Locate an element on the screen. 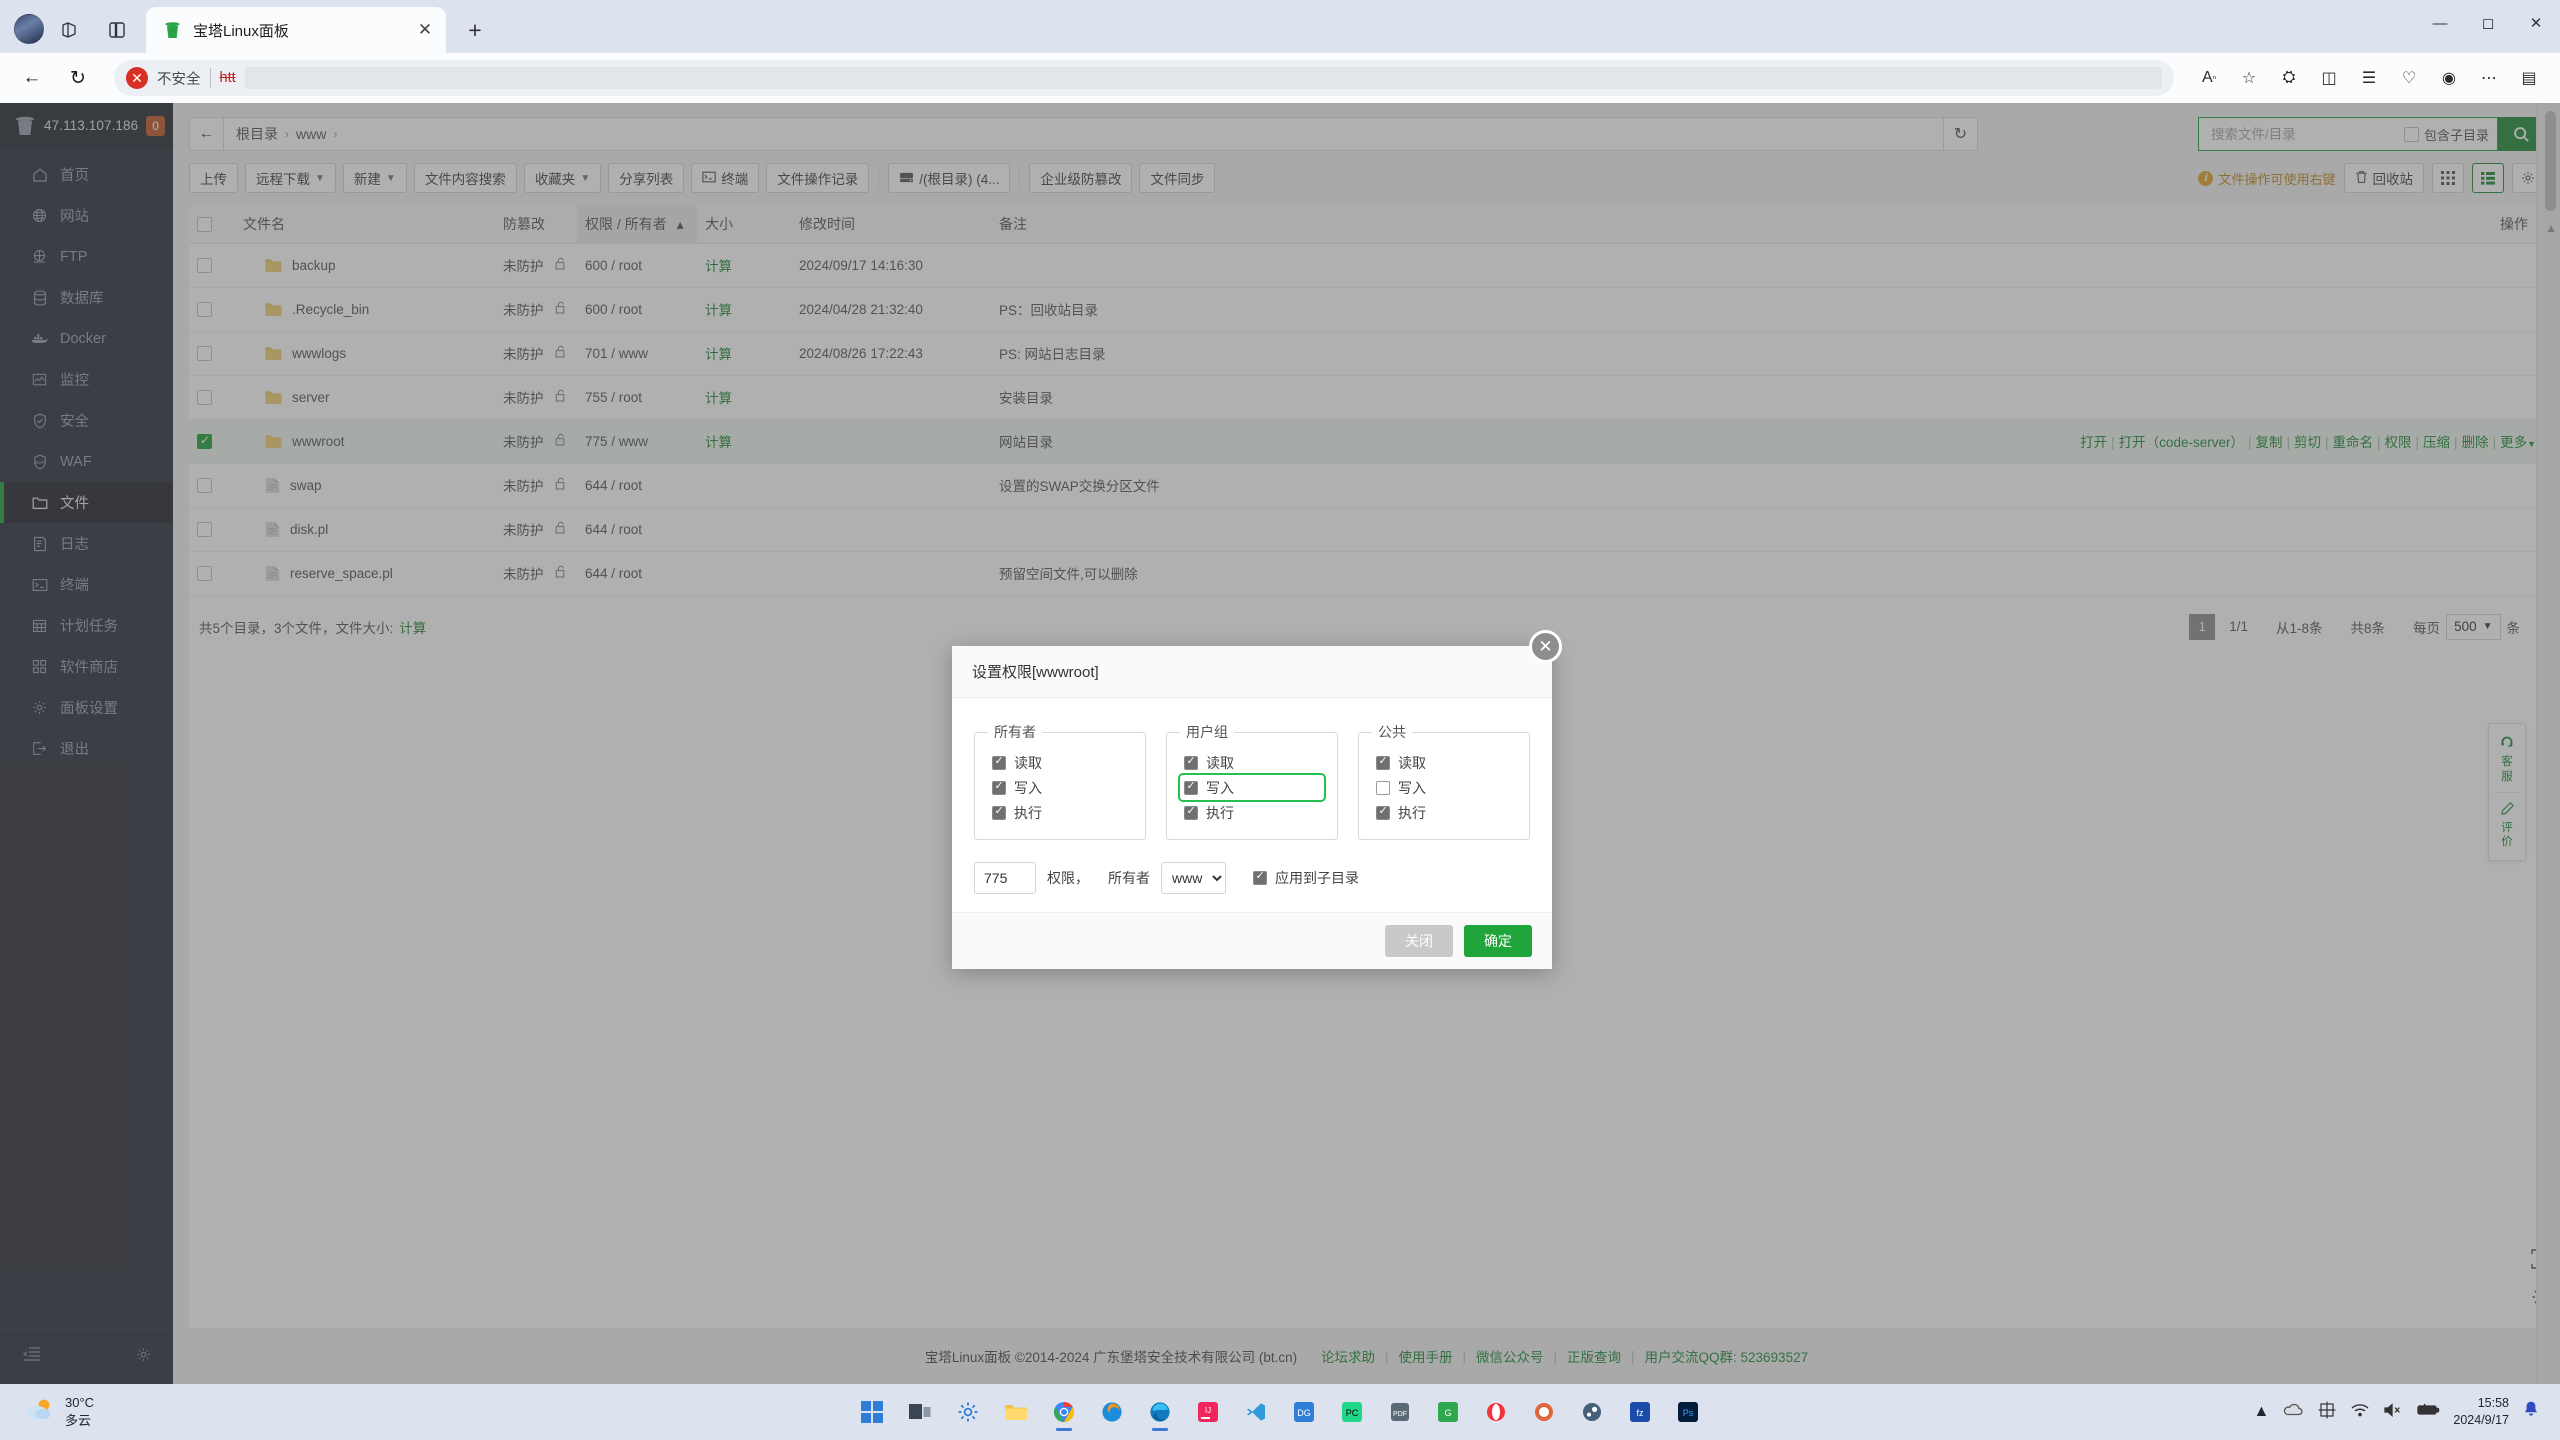  opera-icon is located at coordinates (1496, 1412).